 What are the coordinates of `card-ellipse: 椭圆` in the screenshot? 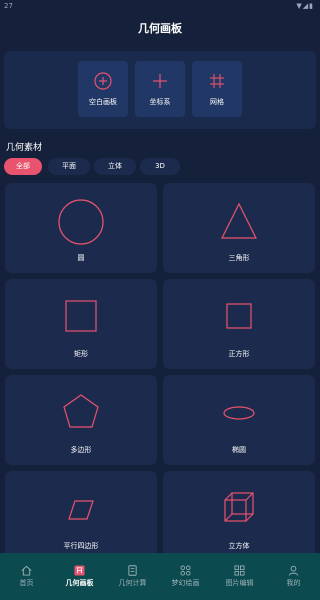 It's located at (239, 420).